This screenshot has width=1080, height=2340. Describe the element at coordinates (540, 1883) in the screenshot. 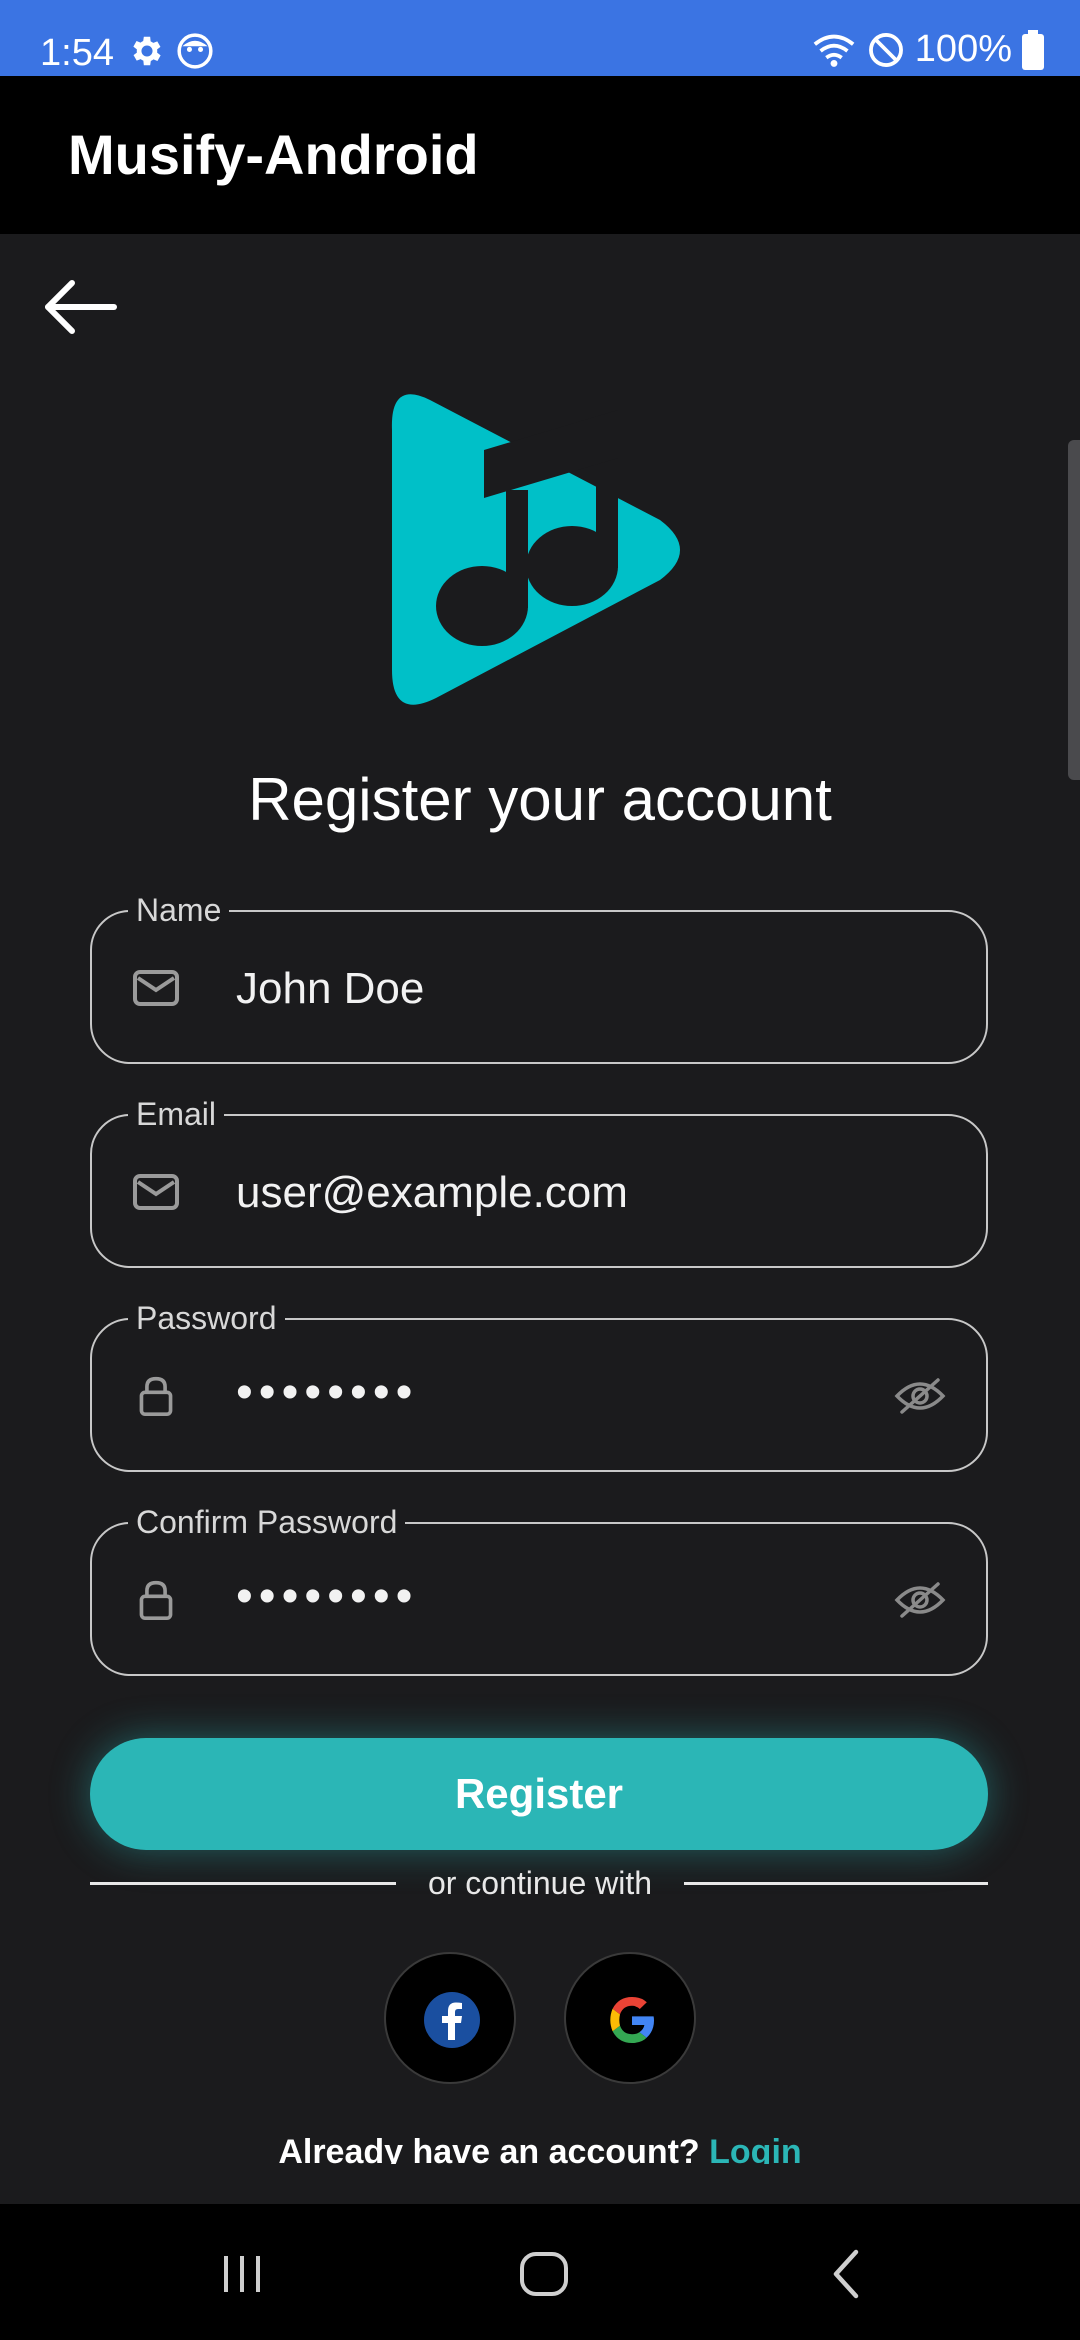

I see `divider-text: or continue with` at that location.